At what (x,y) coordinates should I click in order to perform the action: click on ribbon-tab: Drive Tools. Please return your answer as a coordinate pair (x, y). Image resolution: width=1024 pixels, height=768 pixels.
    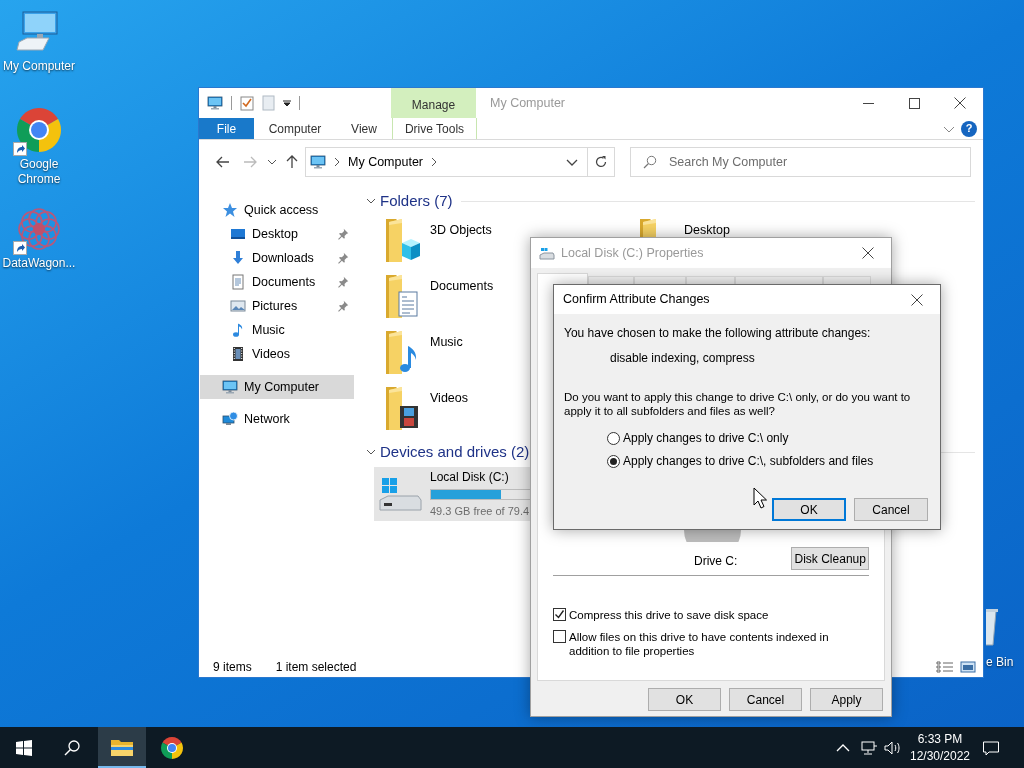
    Looking at the image, I should click on (434, 128).